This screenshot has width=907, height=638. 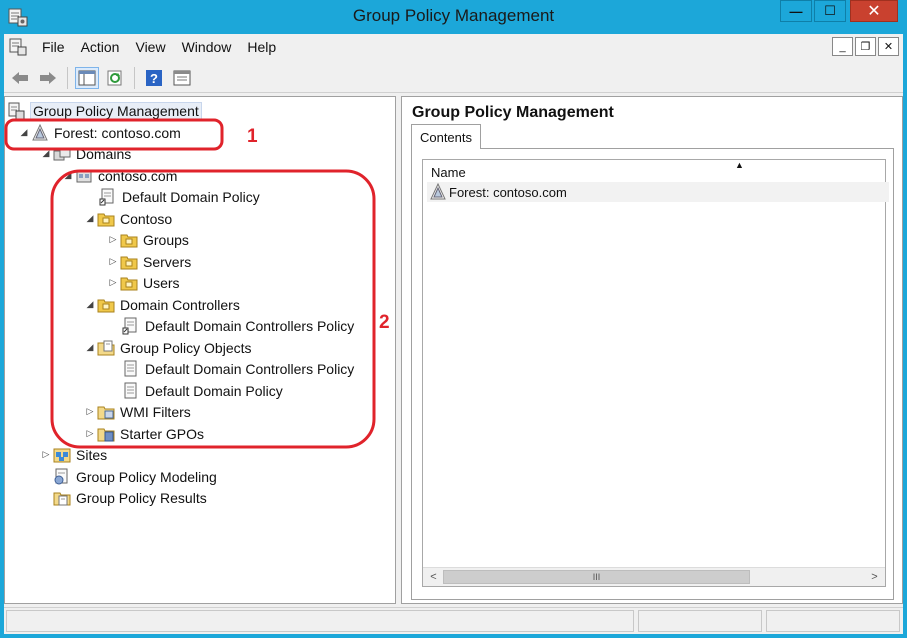 What do you see at coordinates (453, 78) in the screenshot?
I see `toolbar: ?` at bounding box center [453, 78].